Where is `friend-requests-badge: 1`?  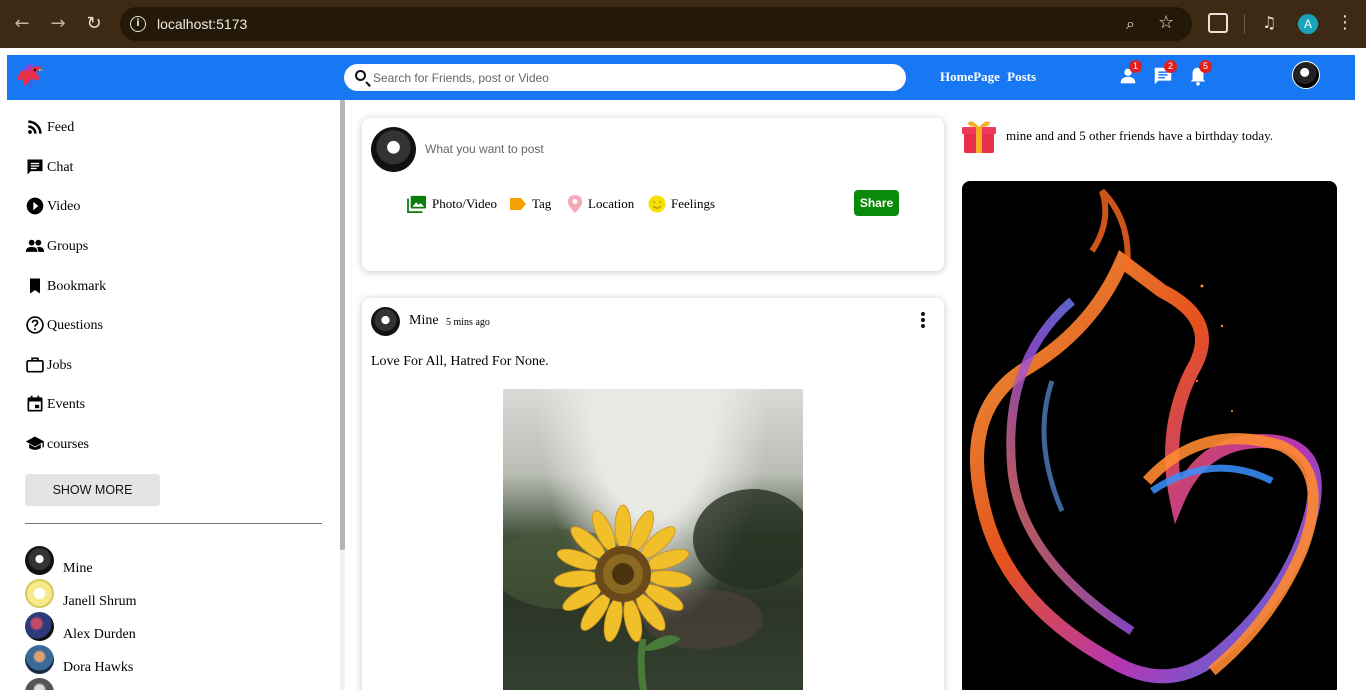 friend-requests-badge: 1 is located at coordinates (1135, 66).